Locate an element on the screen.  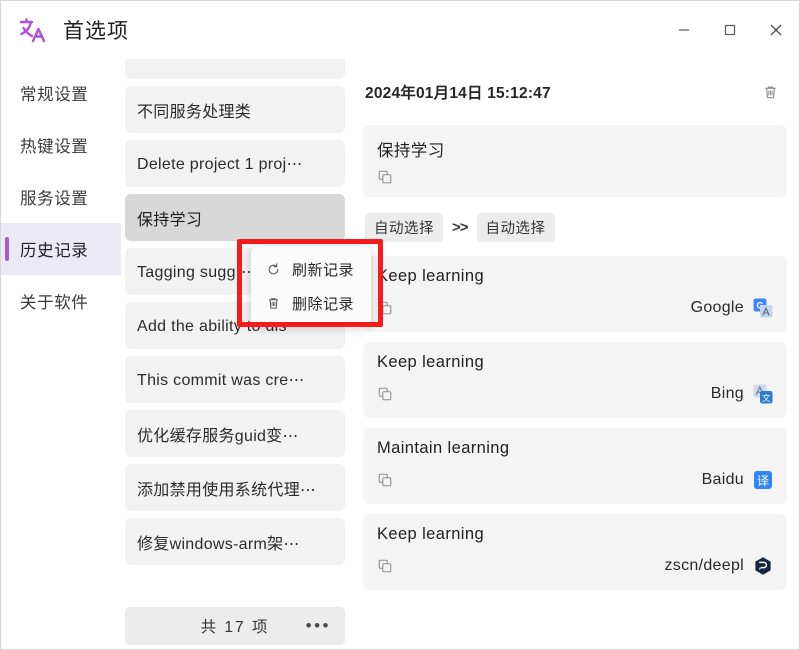
sidebar-item-services: 服务设置 is located at coordinates (61, 197).